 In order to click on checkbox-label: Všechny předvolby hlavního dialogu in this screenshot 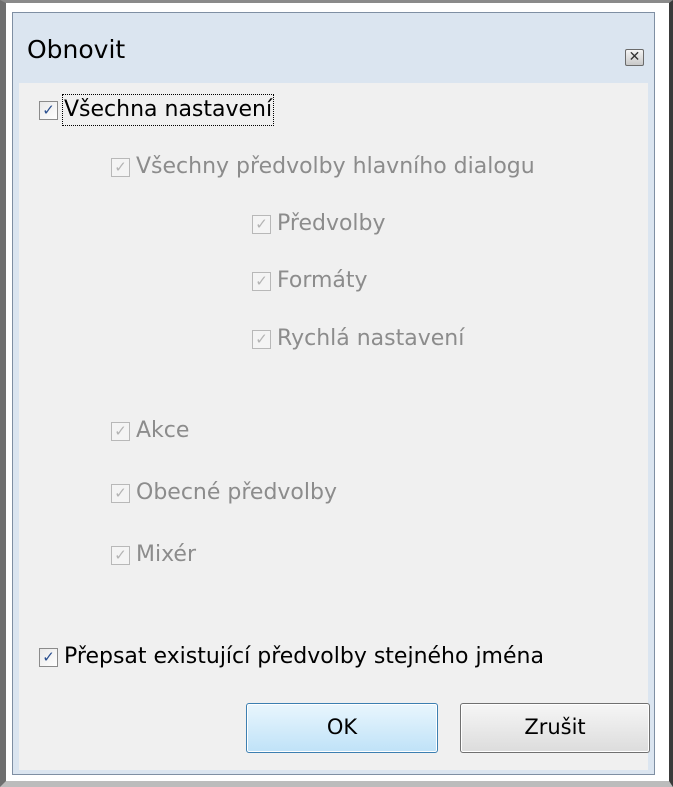, I will do `click(335, 166)`.